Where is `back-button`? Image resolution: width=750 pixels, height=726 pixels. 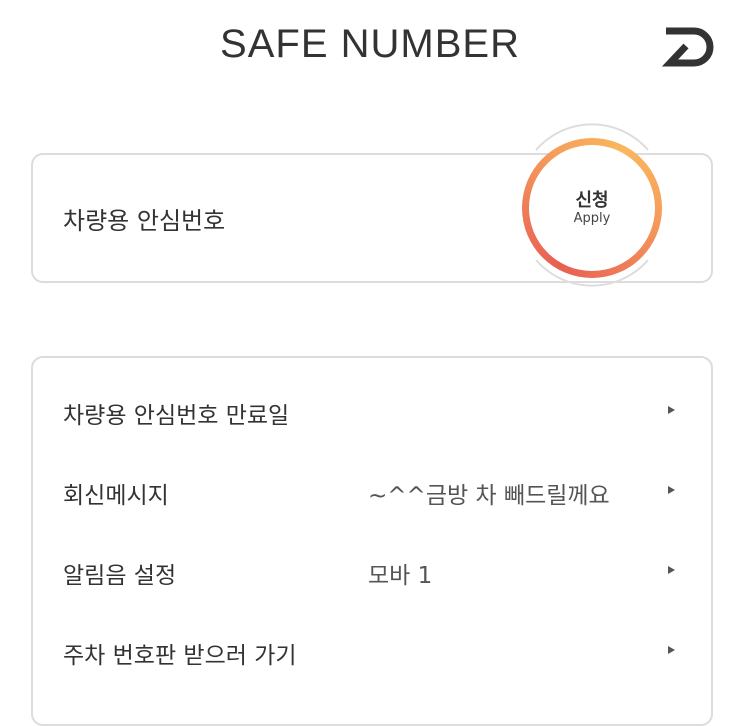
back-button is located at coordinates (688, 47).